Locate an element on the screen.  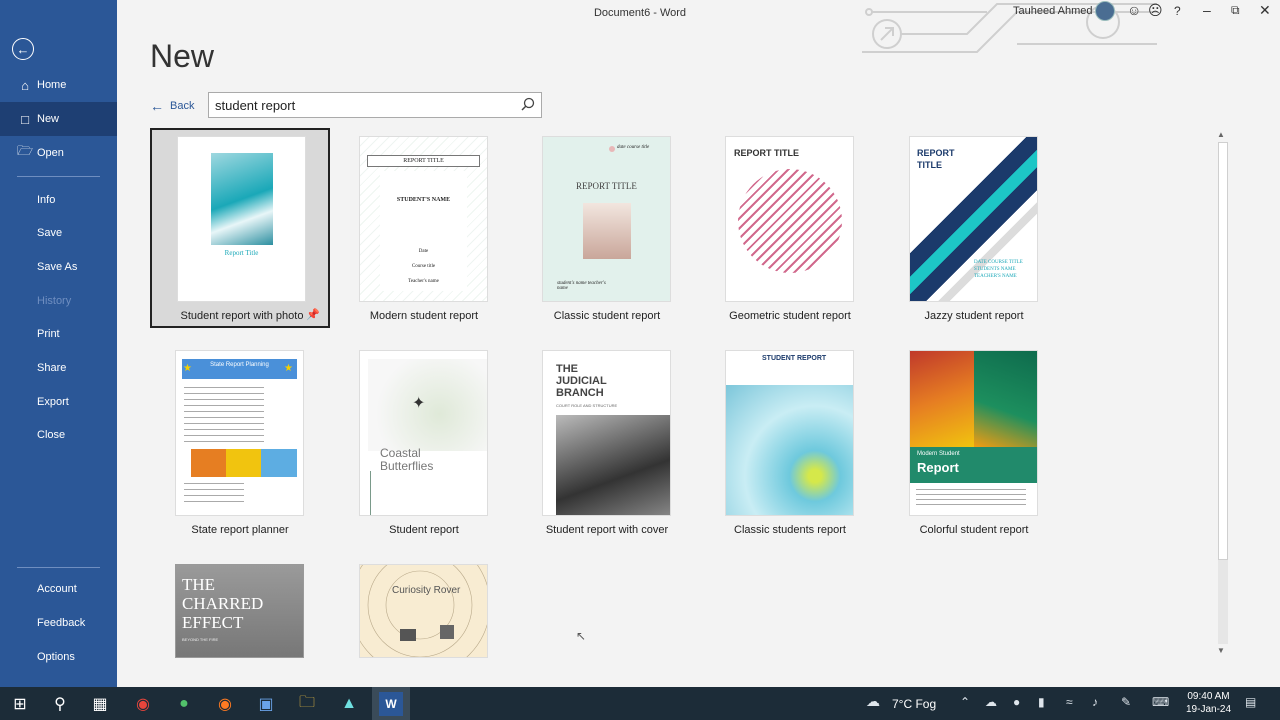
template-tile: STUDENT REPORT Classic students report is located at coordinates (790, 444).